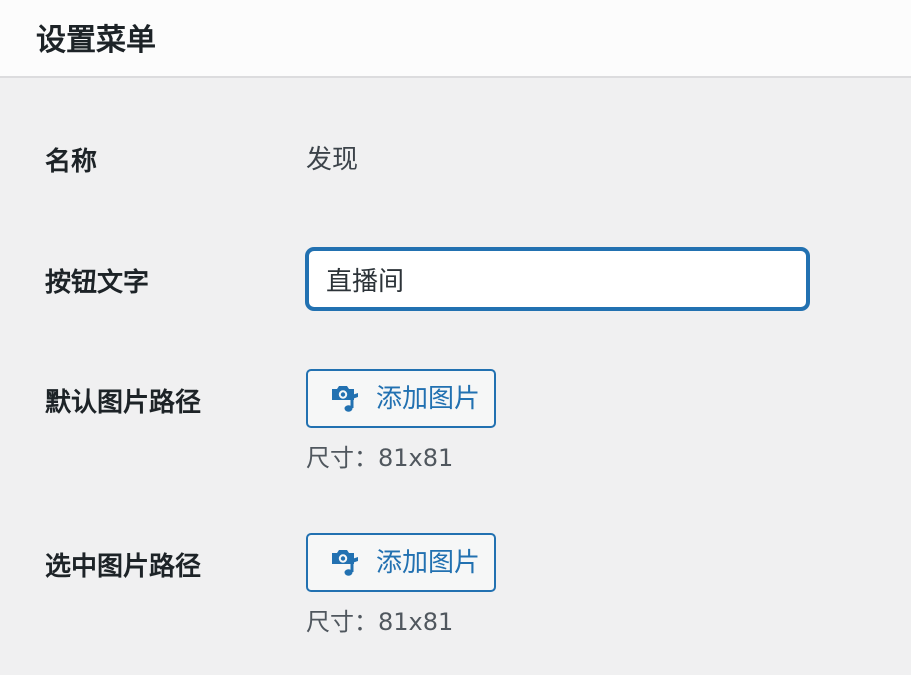  Describe the element at coordinates (380, 458) in the screenshot. I see `default-image-size-hint: 尺寸：81x81` at that location.